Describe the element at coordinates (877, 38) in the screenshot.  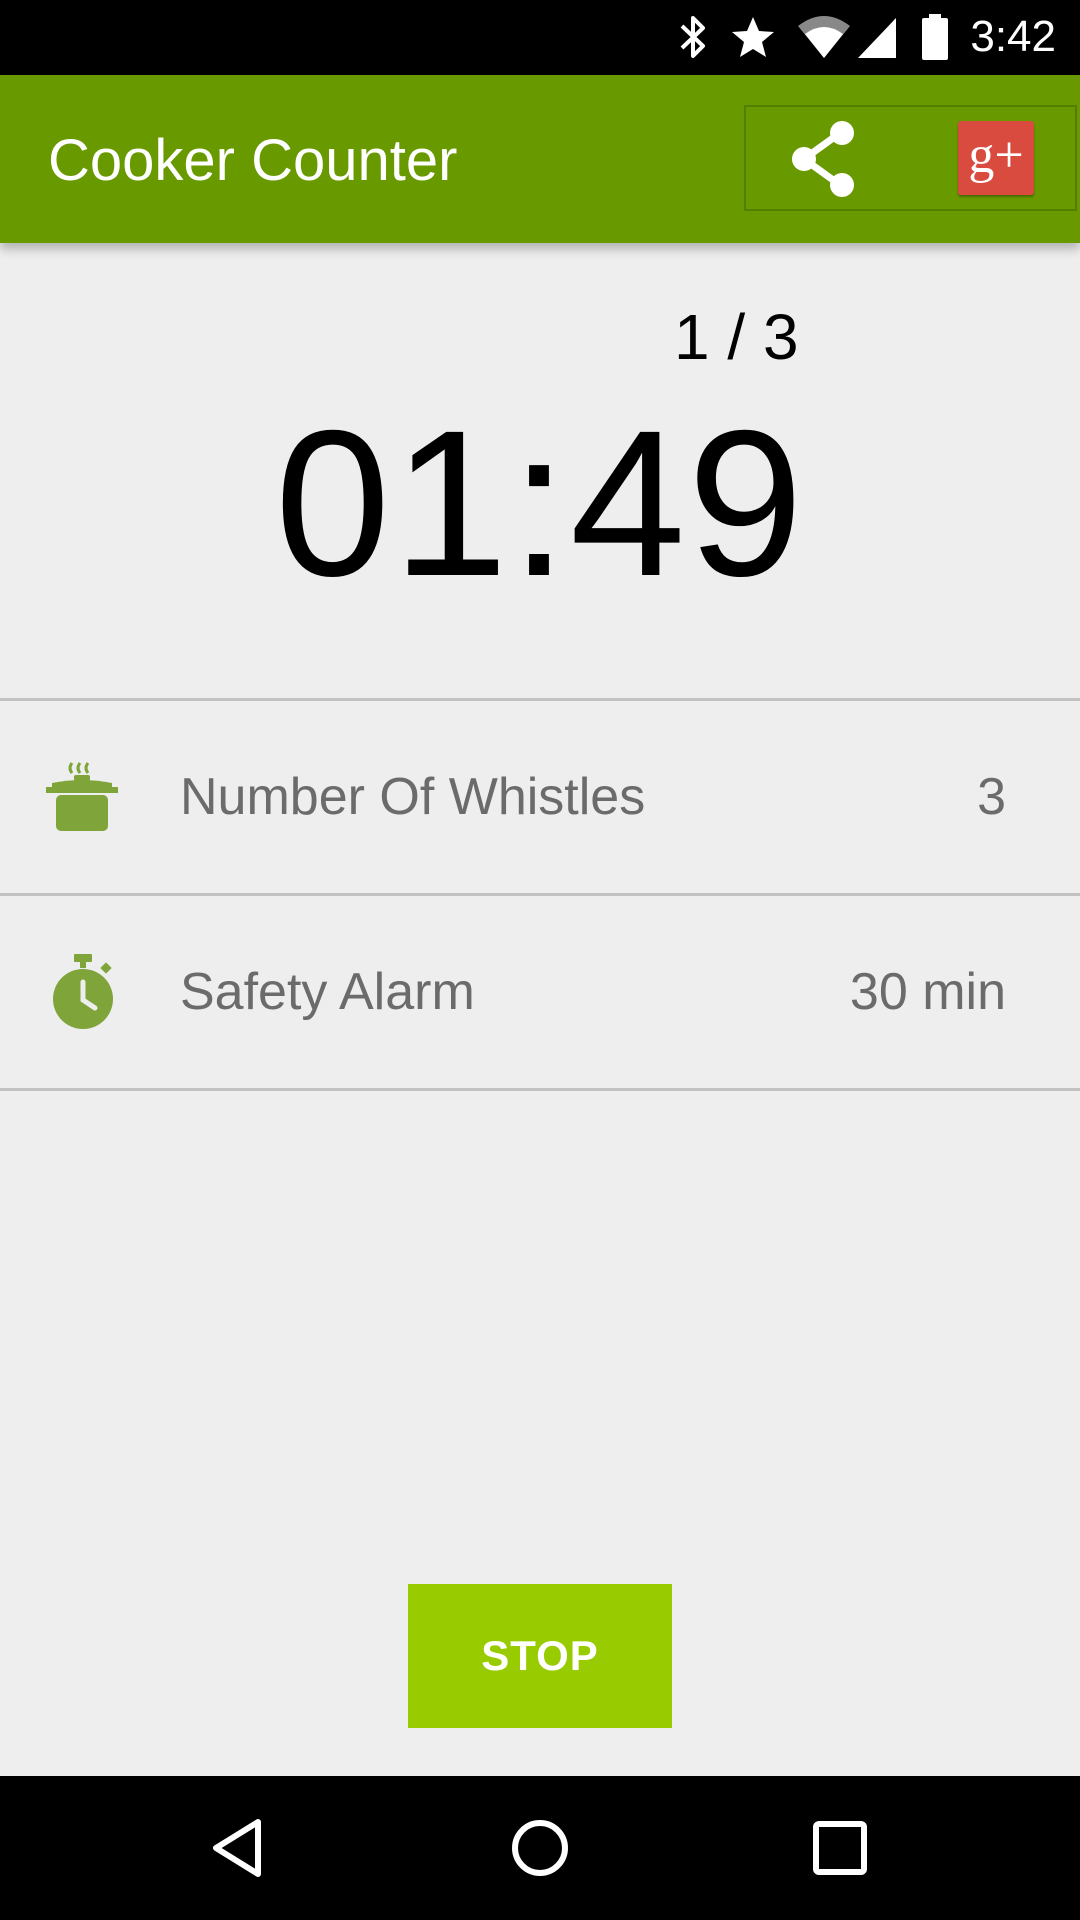
I see `signal-icon` at that location.